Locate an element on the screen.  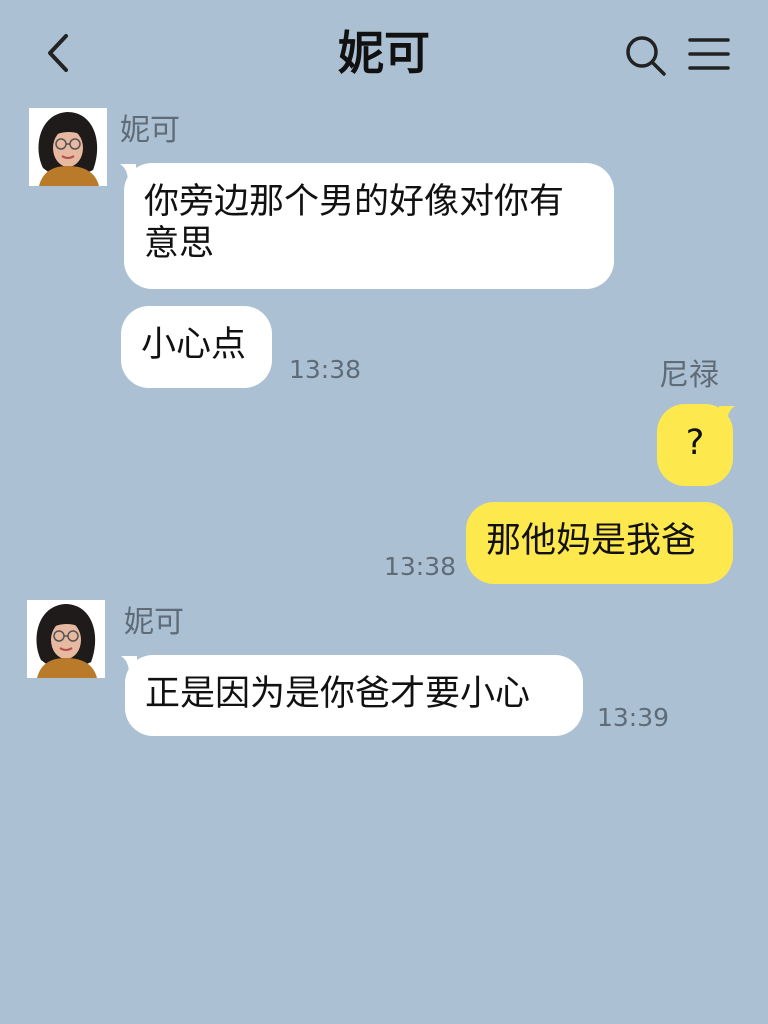
chat-header: 妮可 is located at coordinates (384, 54).